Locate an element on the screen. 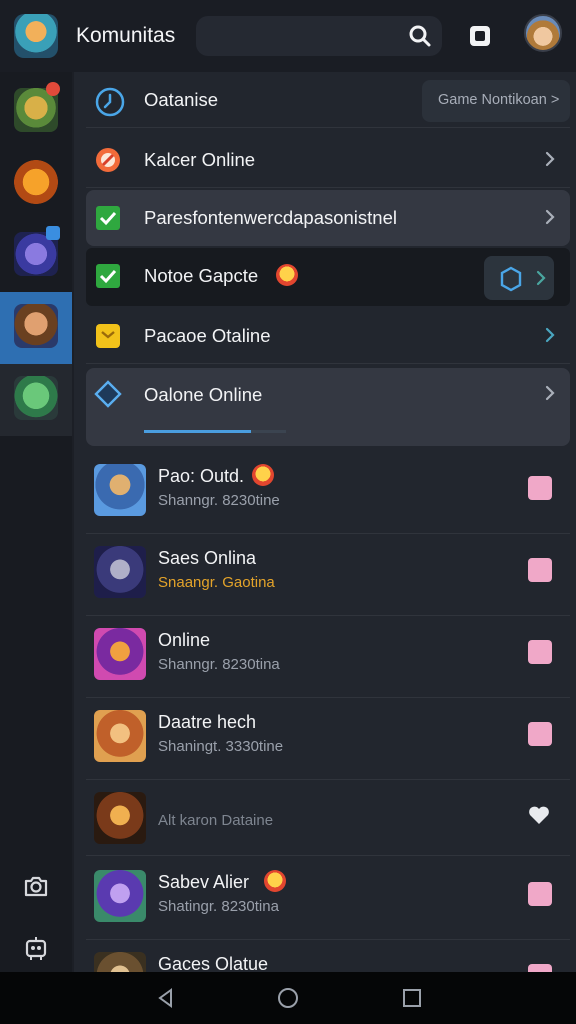  item-title: Online is located at coordinates (184, 640).